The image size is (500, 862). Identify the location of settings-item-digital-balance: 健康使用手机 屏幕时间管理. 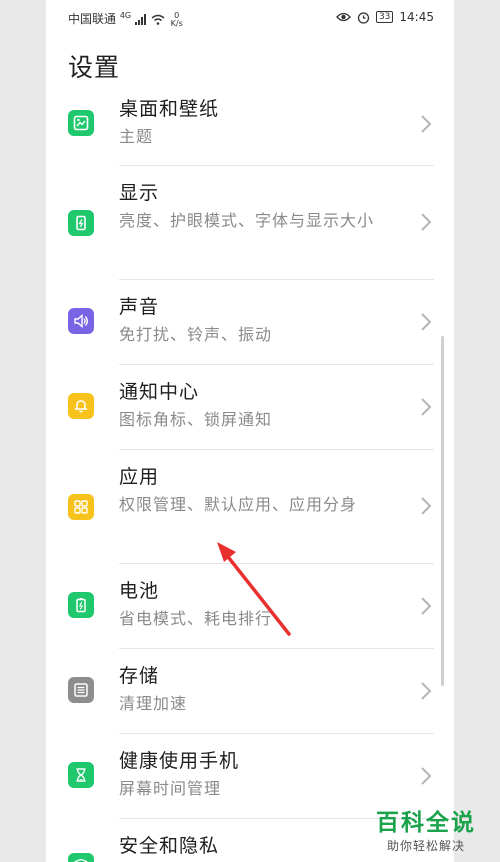
(250, 776).